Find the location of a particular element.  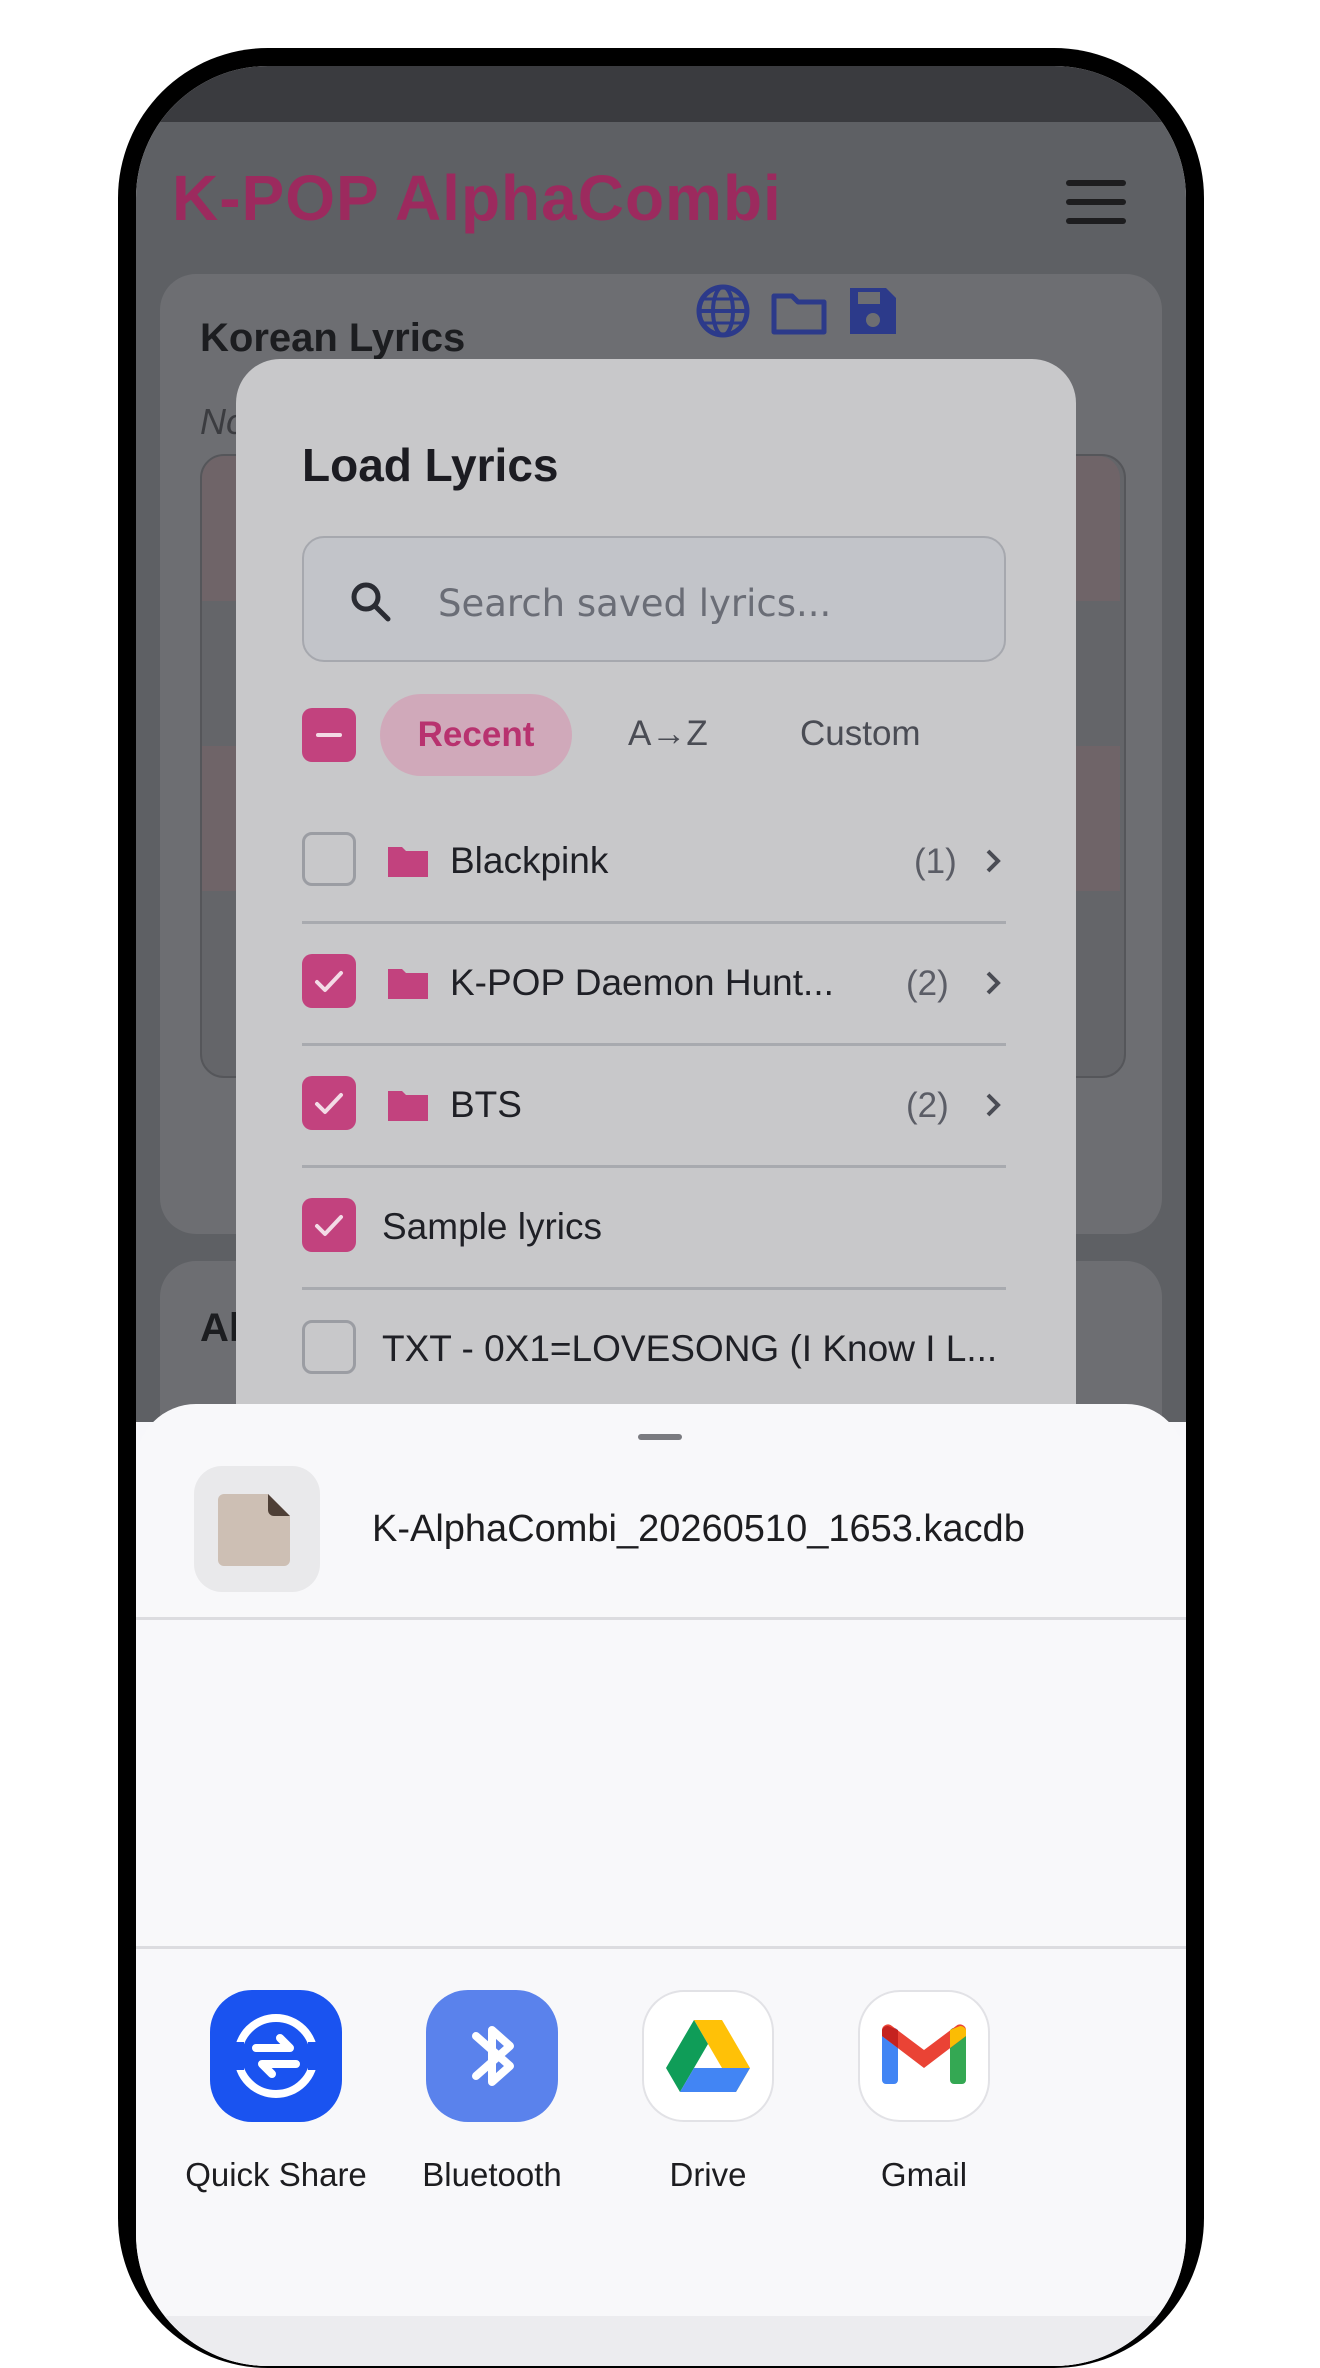

google-drive-icon is located at coordinates (708, 2056).